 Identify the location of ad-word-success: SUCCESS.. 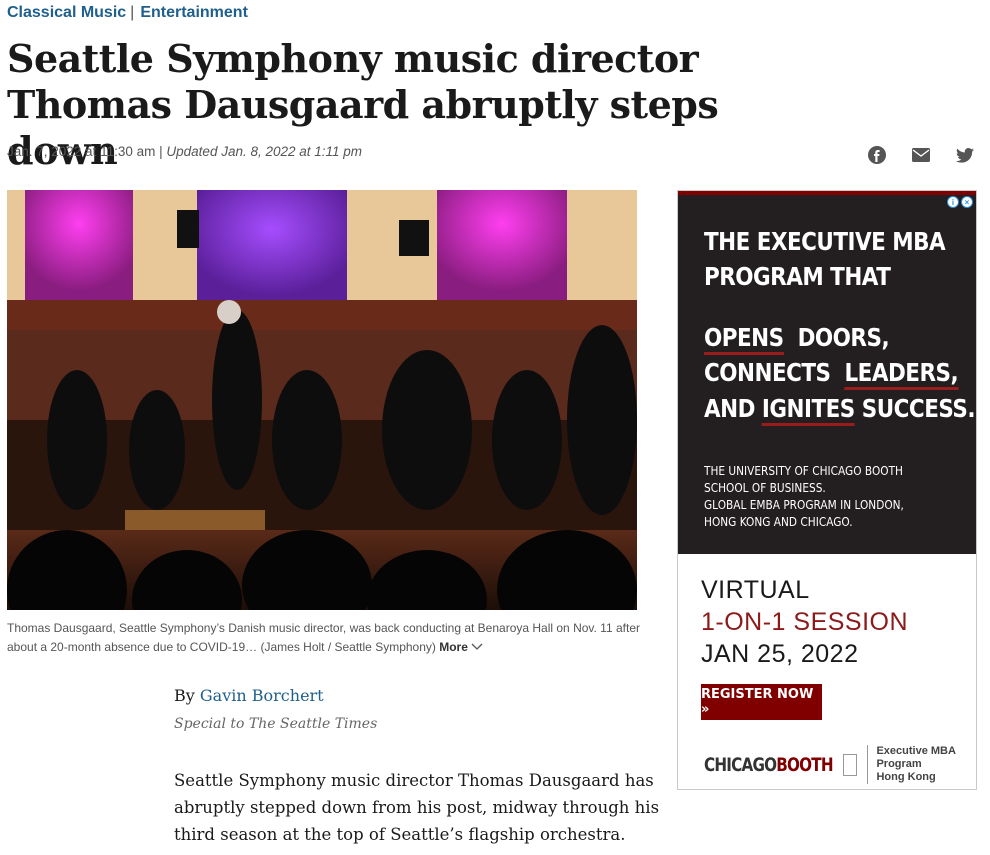
(918, 408).